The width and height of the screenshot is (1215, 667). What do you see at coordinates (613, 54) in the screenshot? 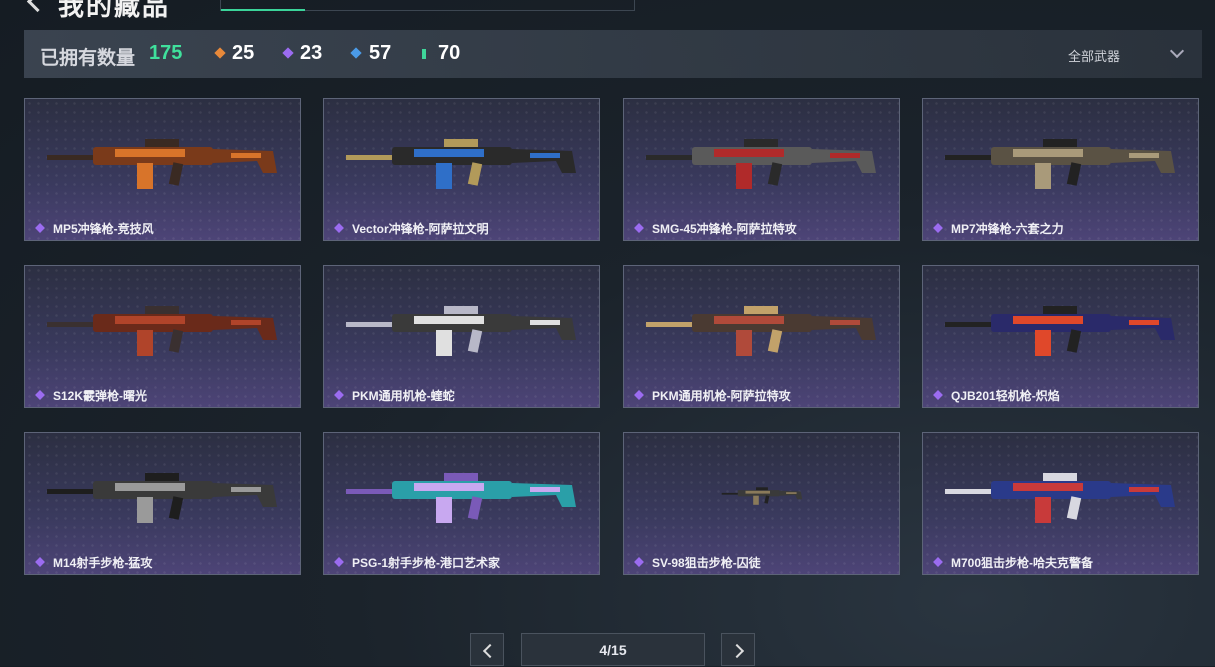
I see `owned-stats-bar: 已拥有数量 175 25 23 57 70 全部武器` at bounding box center [613, 54].